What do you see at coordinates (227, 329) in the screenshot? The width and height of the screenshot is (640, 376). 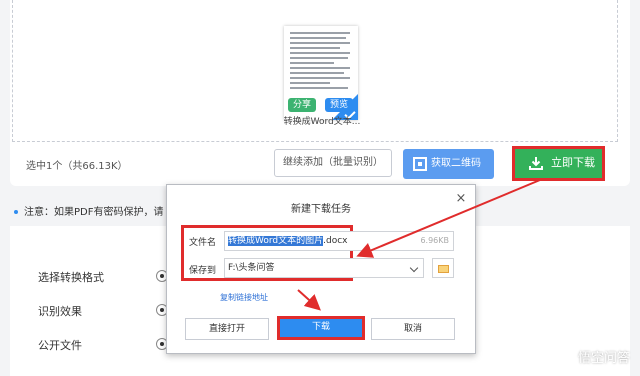 I see `open-direct-button: 直接打开` at bounding box center [227, 329].